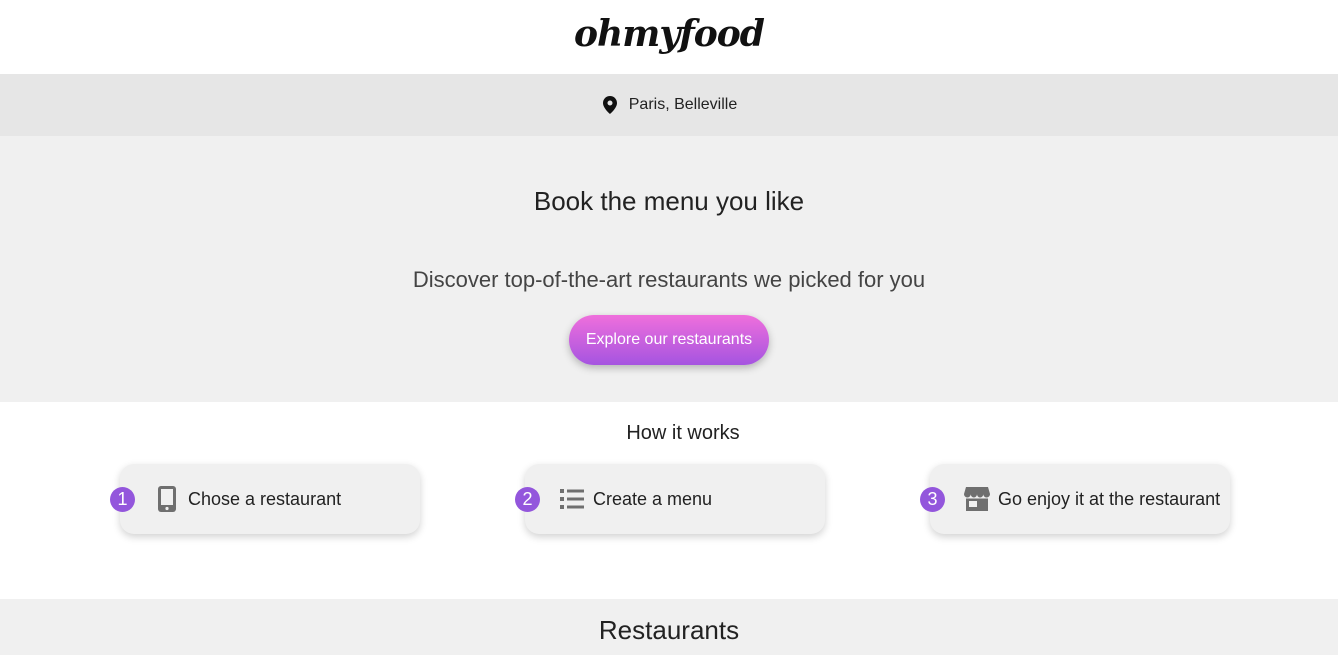 This screenshot has width=1338, height=655. I want to click on list-icon, so click(572, 499).